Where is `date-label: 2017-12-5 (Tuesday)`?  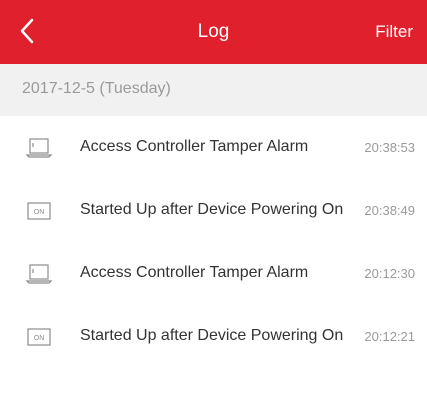 date-label: 2017-12-5 (Tuesday) is located at coordinates (96, 88).